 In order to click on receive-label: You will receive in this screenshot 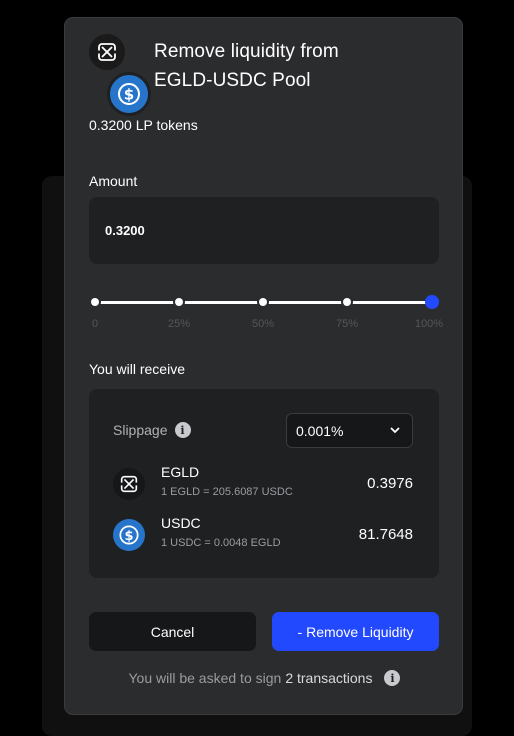, I will do `click(137, 369)`.